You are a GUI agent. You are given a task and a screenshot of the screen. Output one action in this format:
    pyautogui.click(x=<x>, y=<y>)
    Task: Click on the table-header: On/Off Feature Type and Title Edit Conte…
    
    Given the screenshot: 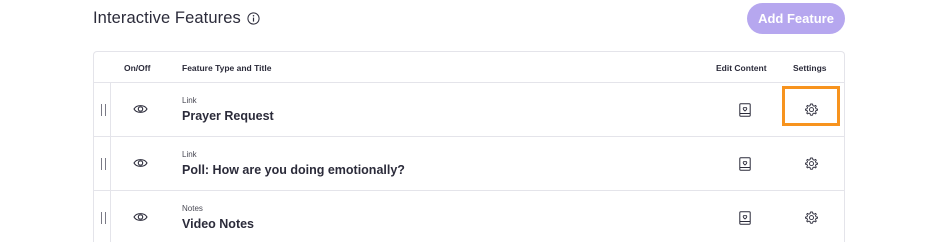 What is the action you would take?
    pyautogui.click(x=469, y=67)
    